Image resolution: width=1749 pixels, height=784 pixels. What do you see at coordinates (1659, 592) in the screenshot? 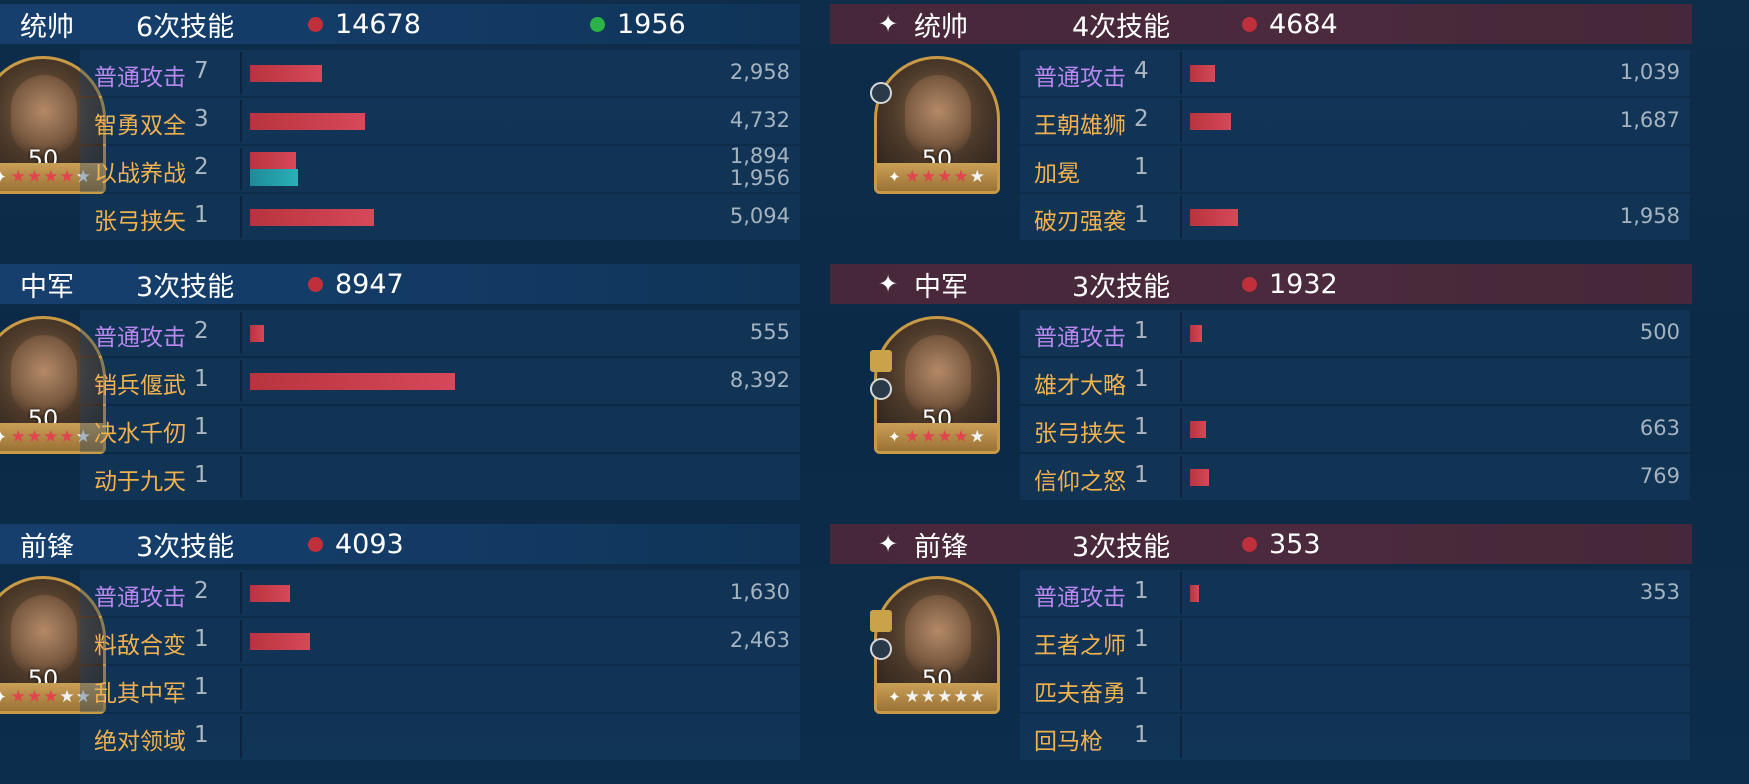
I see `damage-number: 353` at bounding box center [1659, 592].